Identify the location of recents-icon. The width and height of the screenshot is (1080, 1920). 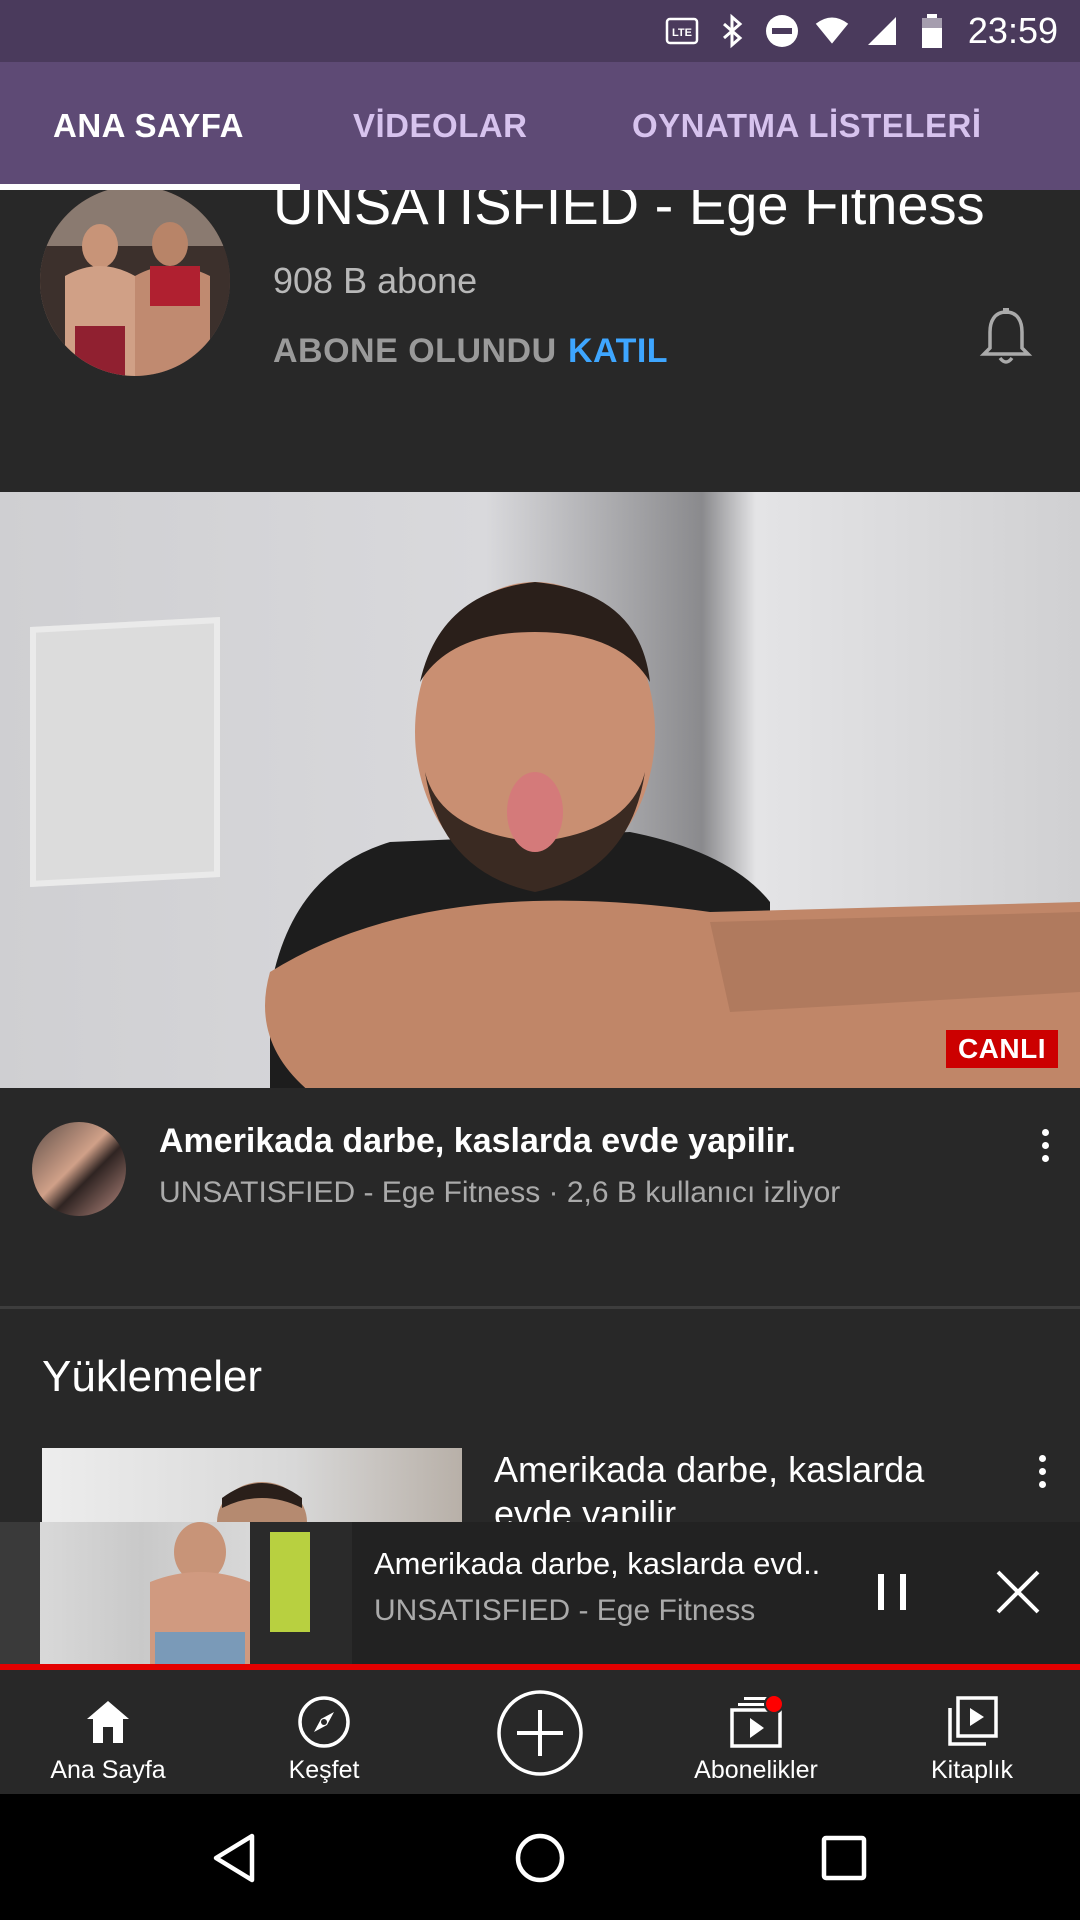
(844, 1858).